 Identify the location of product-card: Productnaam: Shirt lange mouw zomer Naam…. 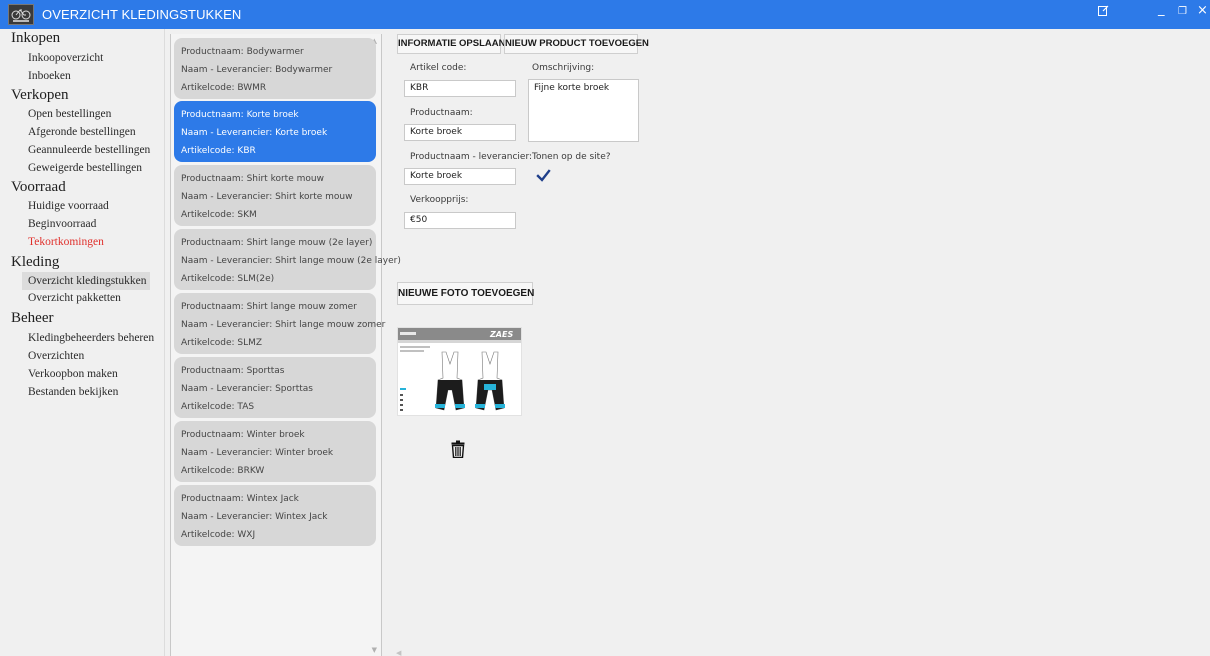
(279, 323).